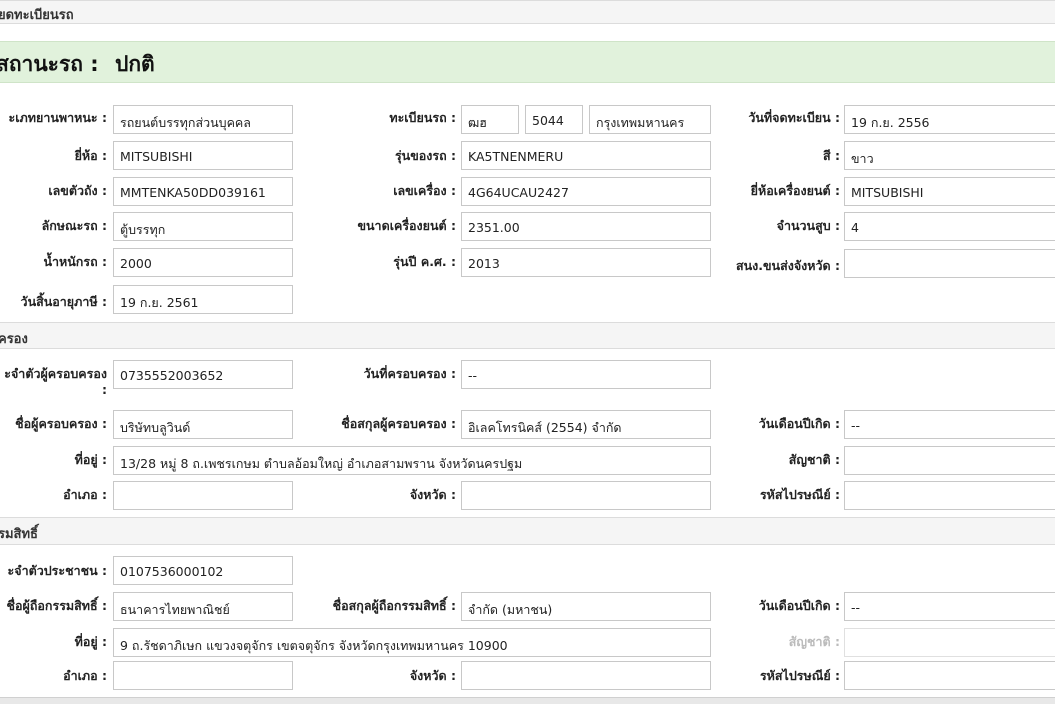 The image size is (1055, 704). What do you see at coordinates (85, 494) in the screenshot?
I see `possessor-district-label: อำเภอ :` at bounding box center [85, 494].